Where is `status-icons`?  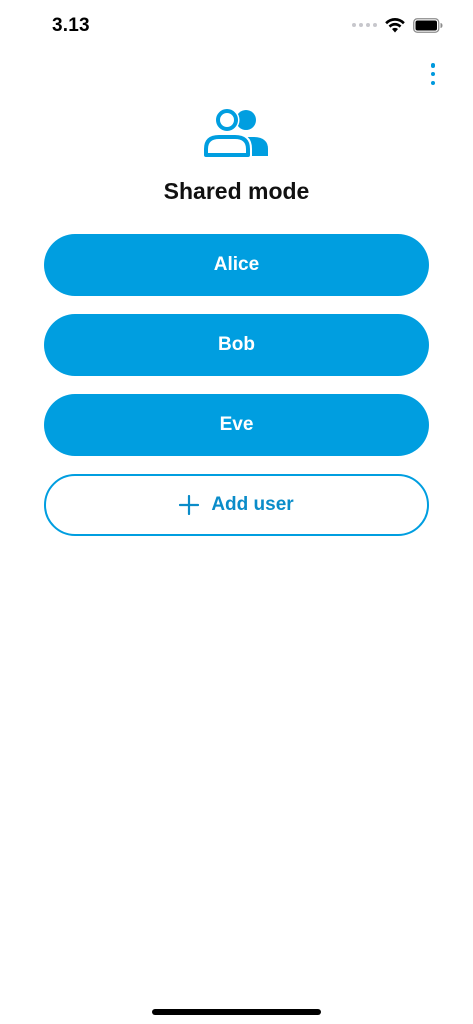 status-icons is located at coordinates (397, 25).